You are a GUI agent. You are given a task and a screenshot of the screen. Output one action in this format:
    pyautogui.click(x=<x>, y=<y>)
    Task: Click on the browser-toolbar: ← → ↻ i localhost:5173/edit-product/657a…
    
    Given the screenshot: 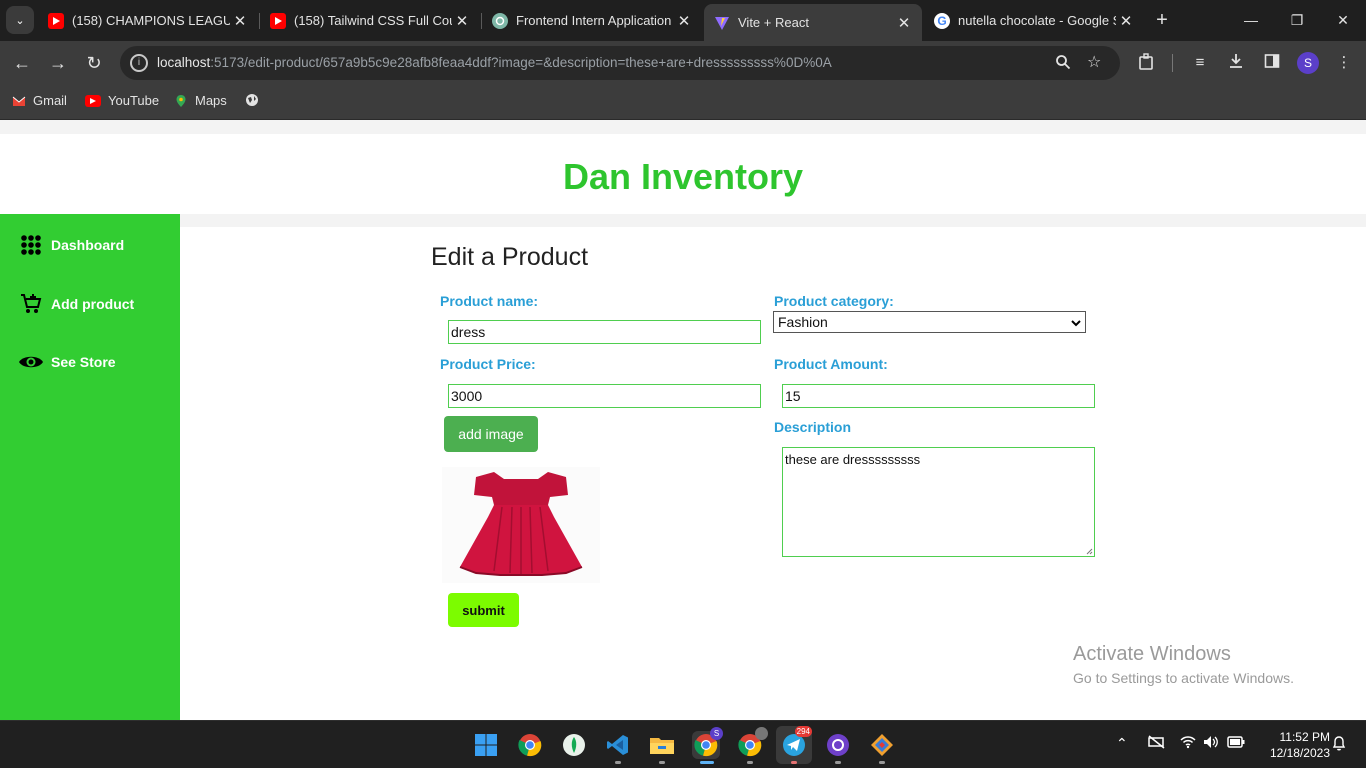 What is the action you would take?
    pyautogui.click(x=683, y=63)
    